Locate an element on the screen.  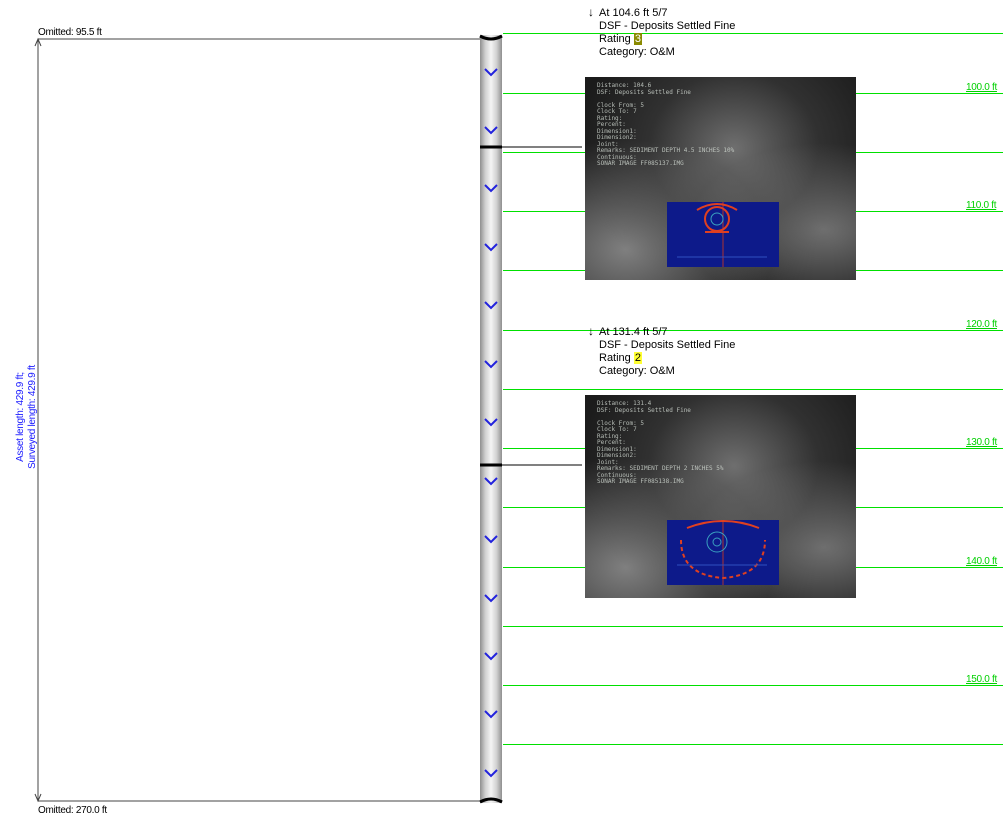
rating-badge: 2 is located at coordinates (637, 358).